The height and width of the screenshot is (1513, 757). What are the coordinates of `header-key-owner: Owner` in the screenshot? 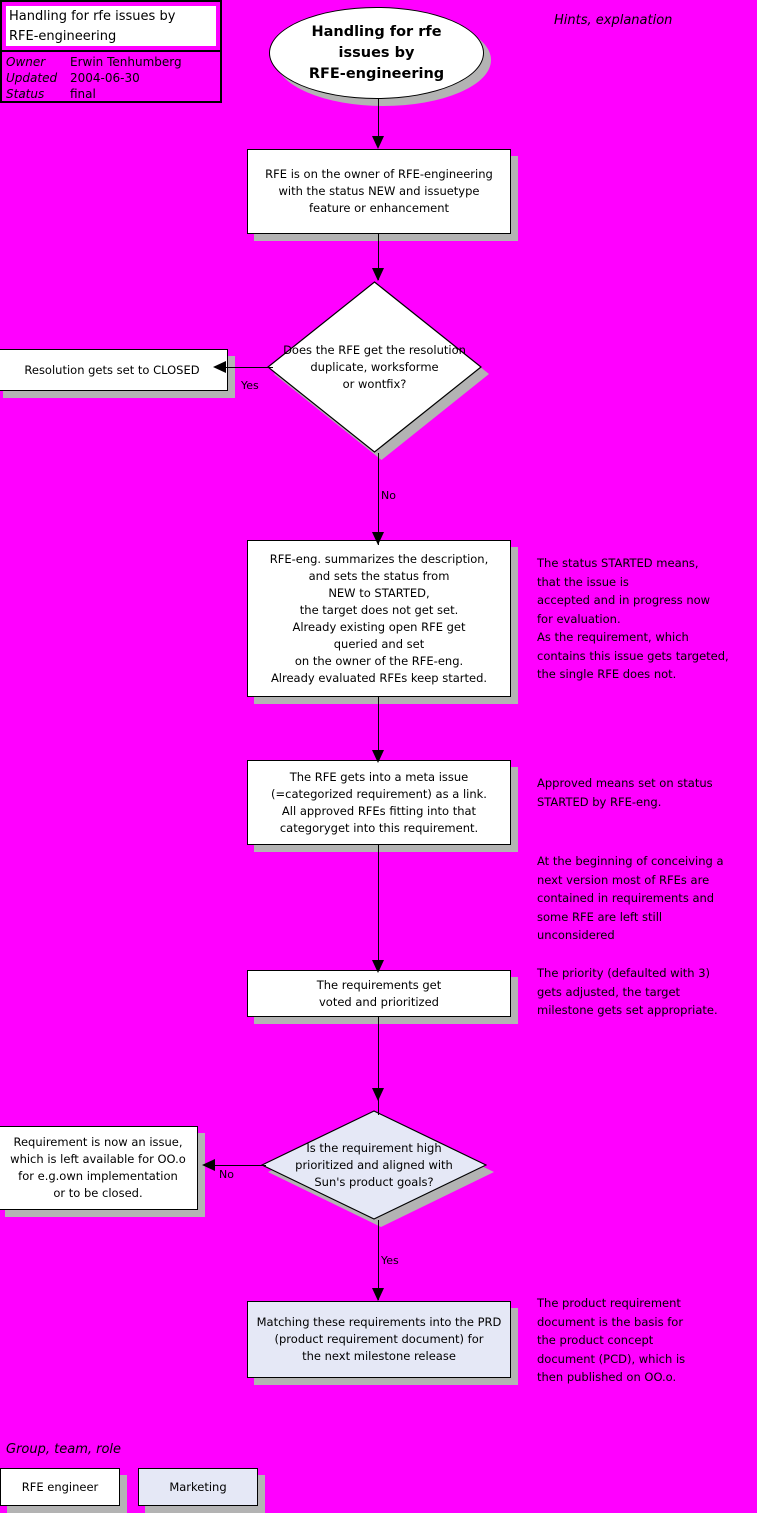 It's located at (26, 62).